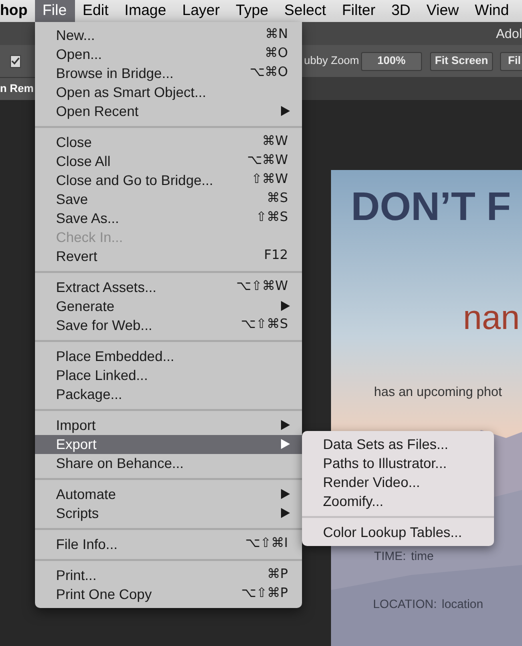  Describe the element at coordinates (252, 11) in the screenshot. I see `menu-bar-item: Type` at that location.